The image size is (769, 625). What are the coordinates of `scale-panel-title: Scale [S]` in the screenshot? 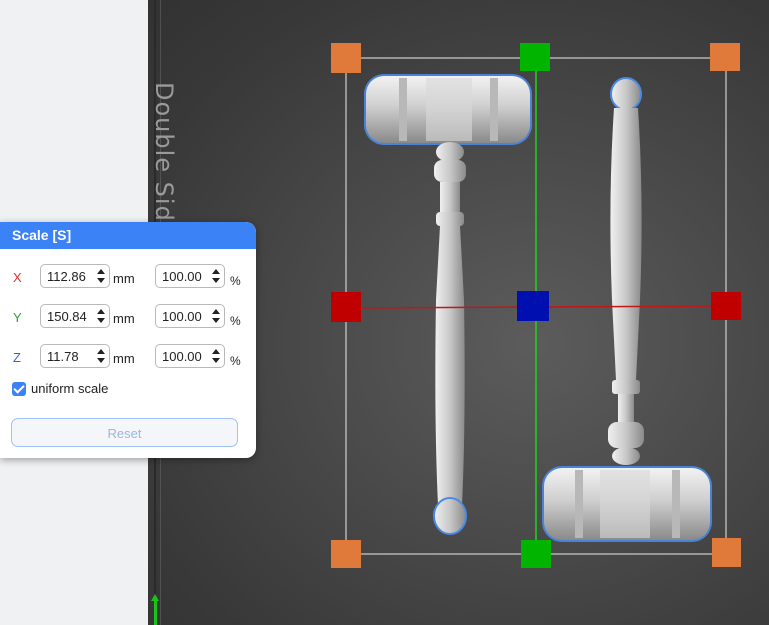 It's located at (128, 235).